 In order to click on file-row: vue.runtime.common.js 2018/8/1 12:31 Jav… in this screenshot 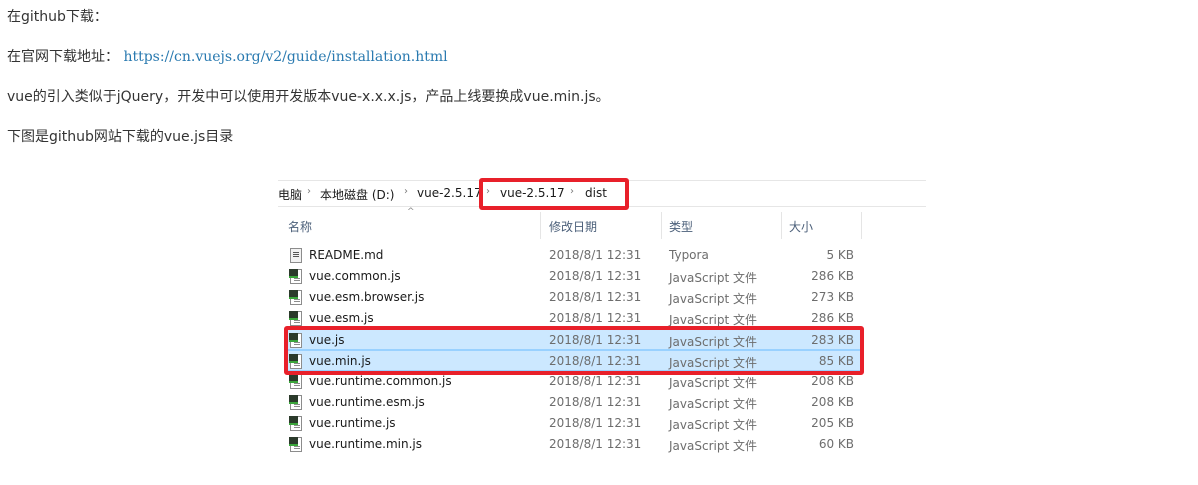, I will do `click(572, 381)`.